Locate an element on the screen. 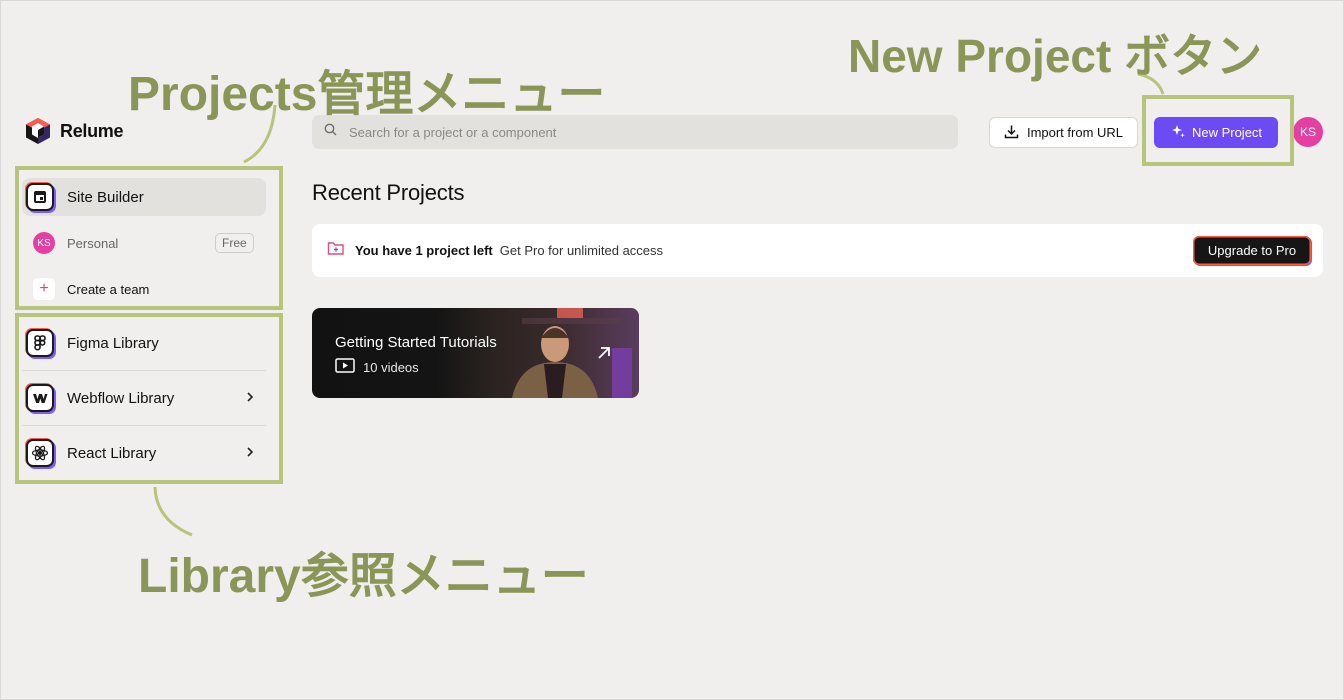  tutorial-subtitle: 10 videos is located at coordinates (377, 367).